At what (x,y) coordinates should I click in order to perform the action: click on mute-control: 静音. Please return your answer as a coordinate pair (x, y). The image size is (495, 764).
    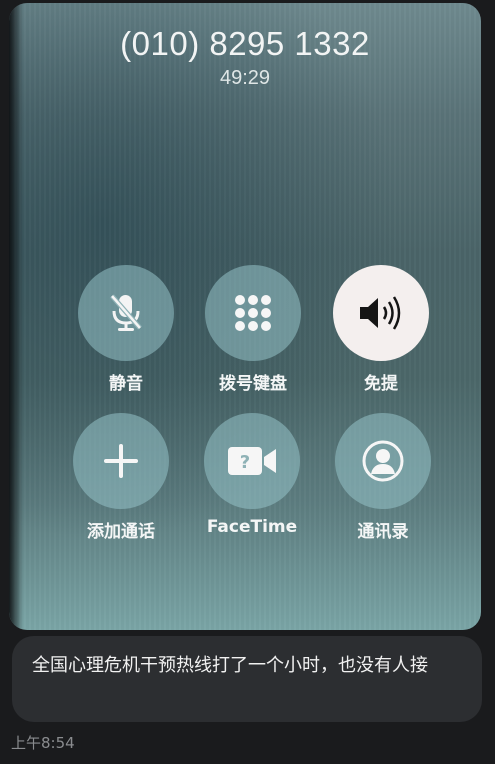
    Looking at the image, I should click on (126, 329).